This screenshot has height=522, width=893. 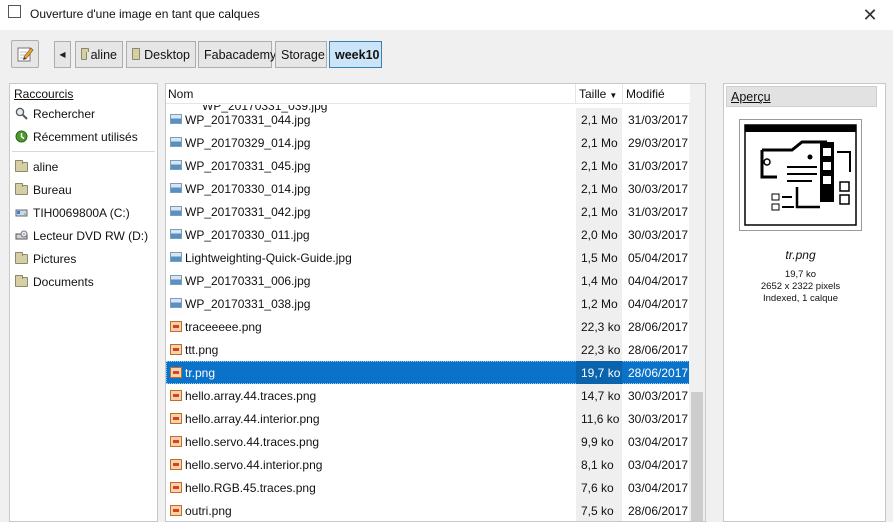 I want to click on file-size: 14,7 ko, so click(x=599, y=395).